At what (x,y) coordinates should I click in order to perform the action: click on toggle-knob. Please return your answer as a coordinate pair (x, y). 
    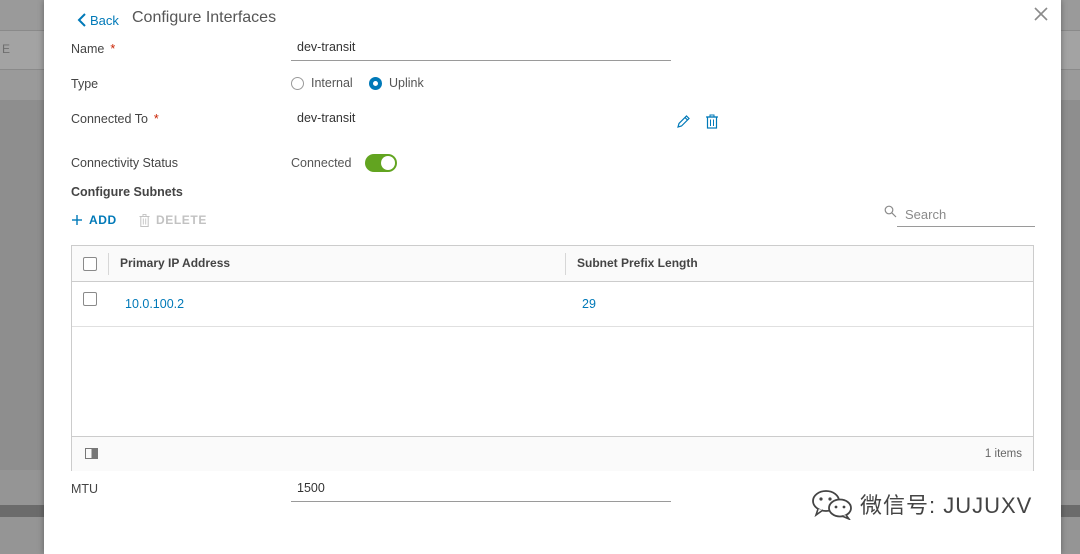
    Looking at the image, I should click on (388, 163).